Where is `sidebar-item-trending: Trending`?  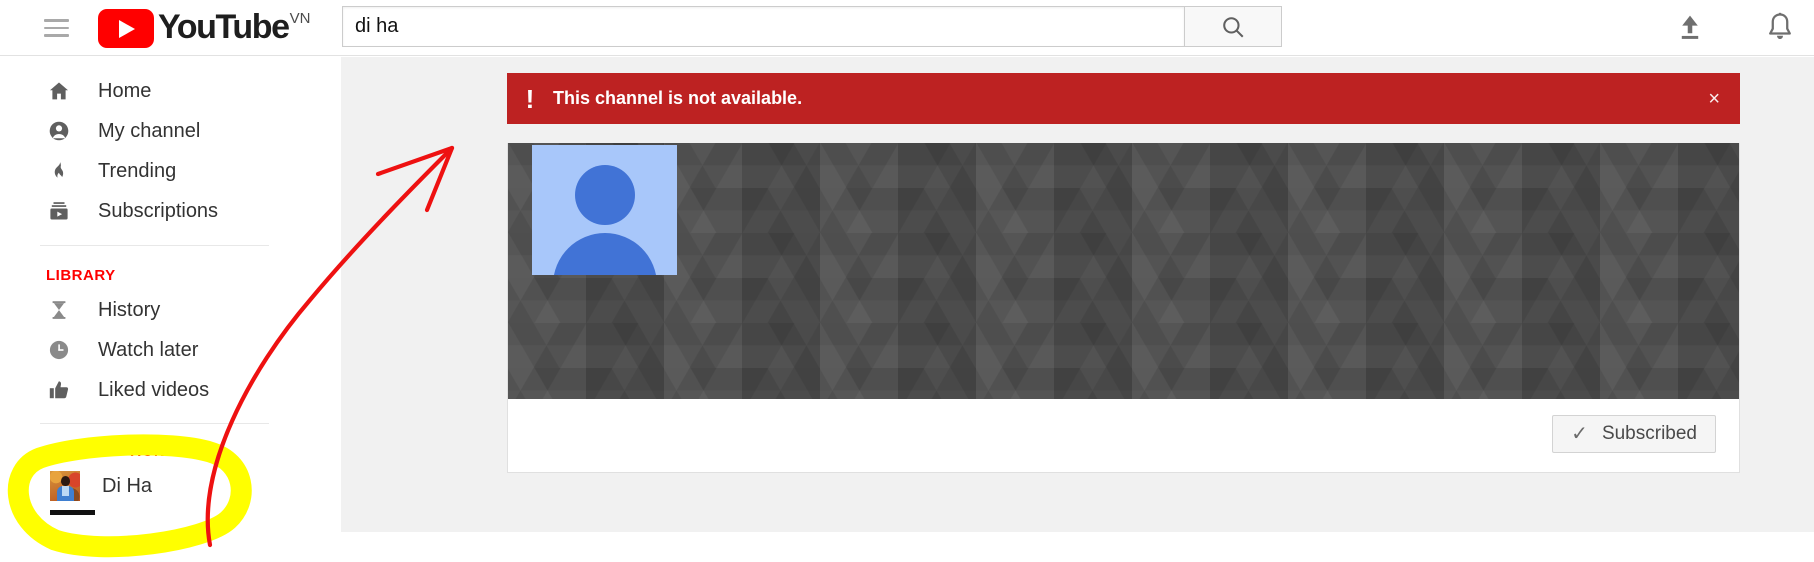 sidebar-item-trending: Trending is located at coordinates (170, 171).